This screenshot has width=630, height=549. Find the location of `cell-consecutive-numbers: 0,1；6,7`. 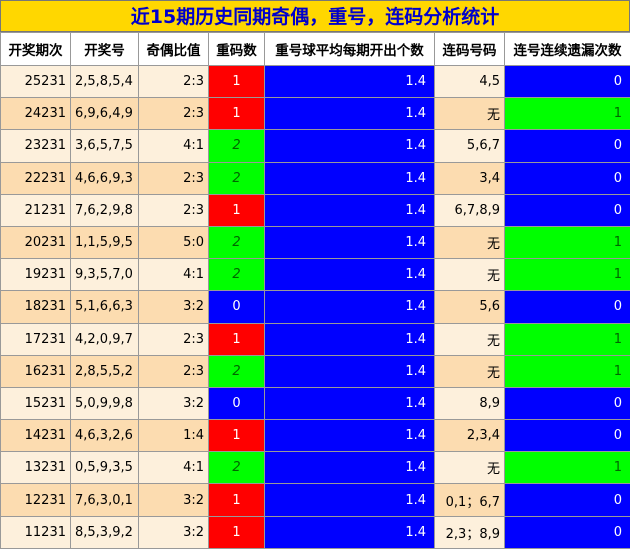

cell-consecutive-numbers: 0,1；6,7 is located at coordinates (470, 500).